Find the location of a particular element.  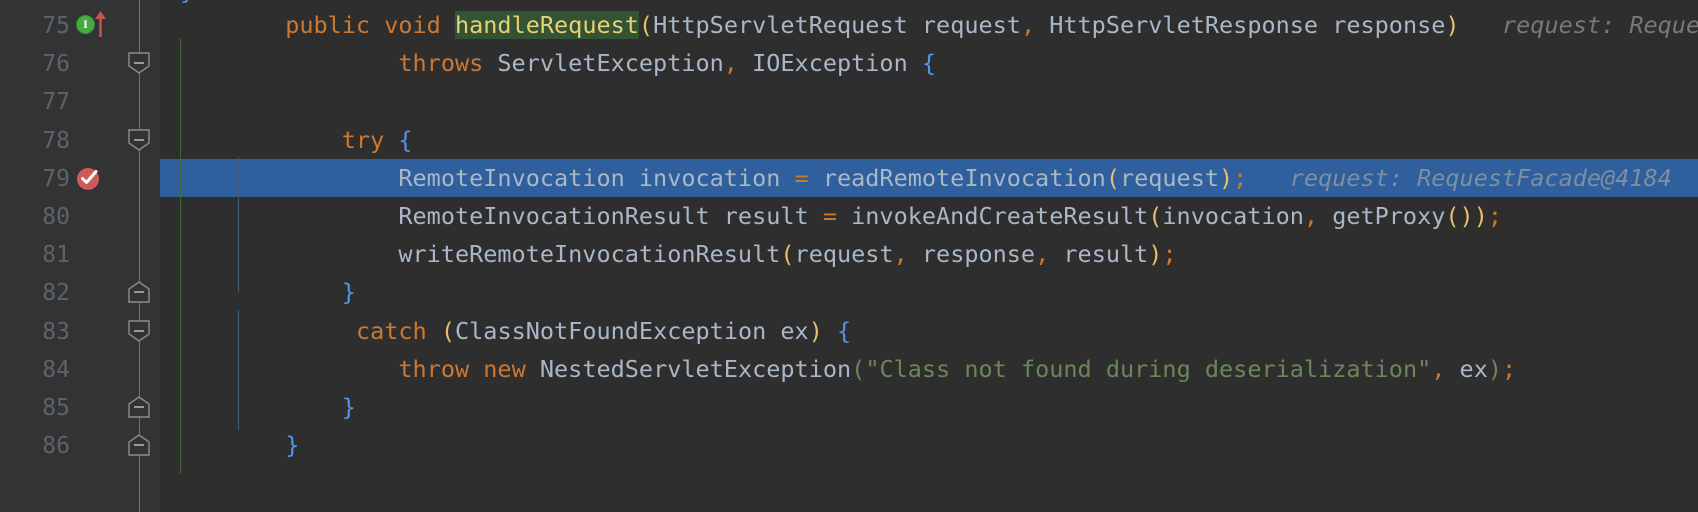

code-token: = is located at coordinates (801, 177).